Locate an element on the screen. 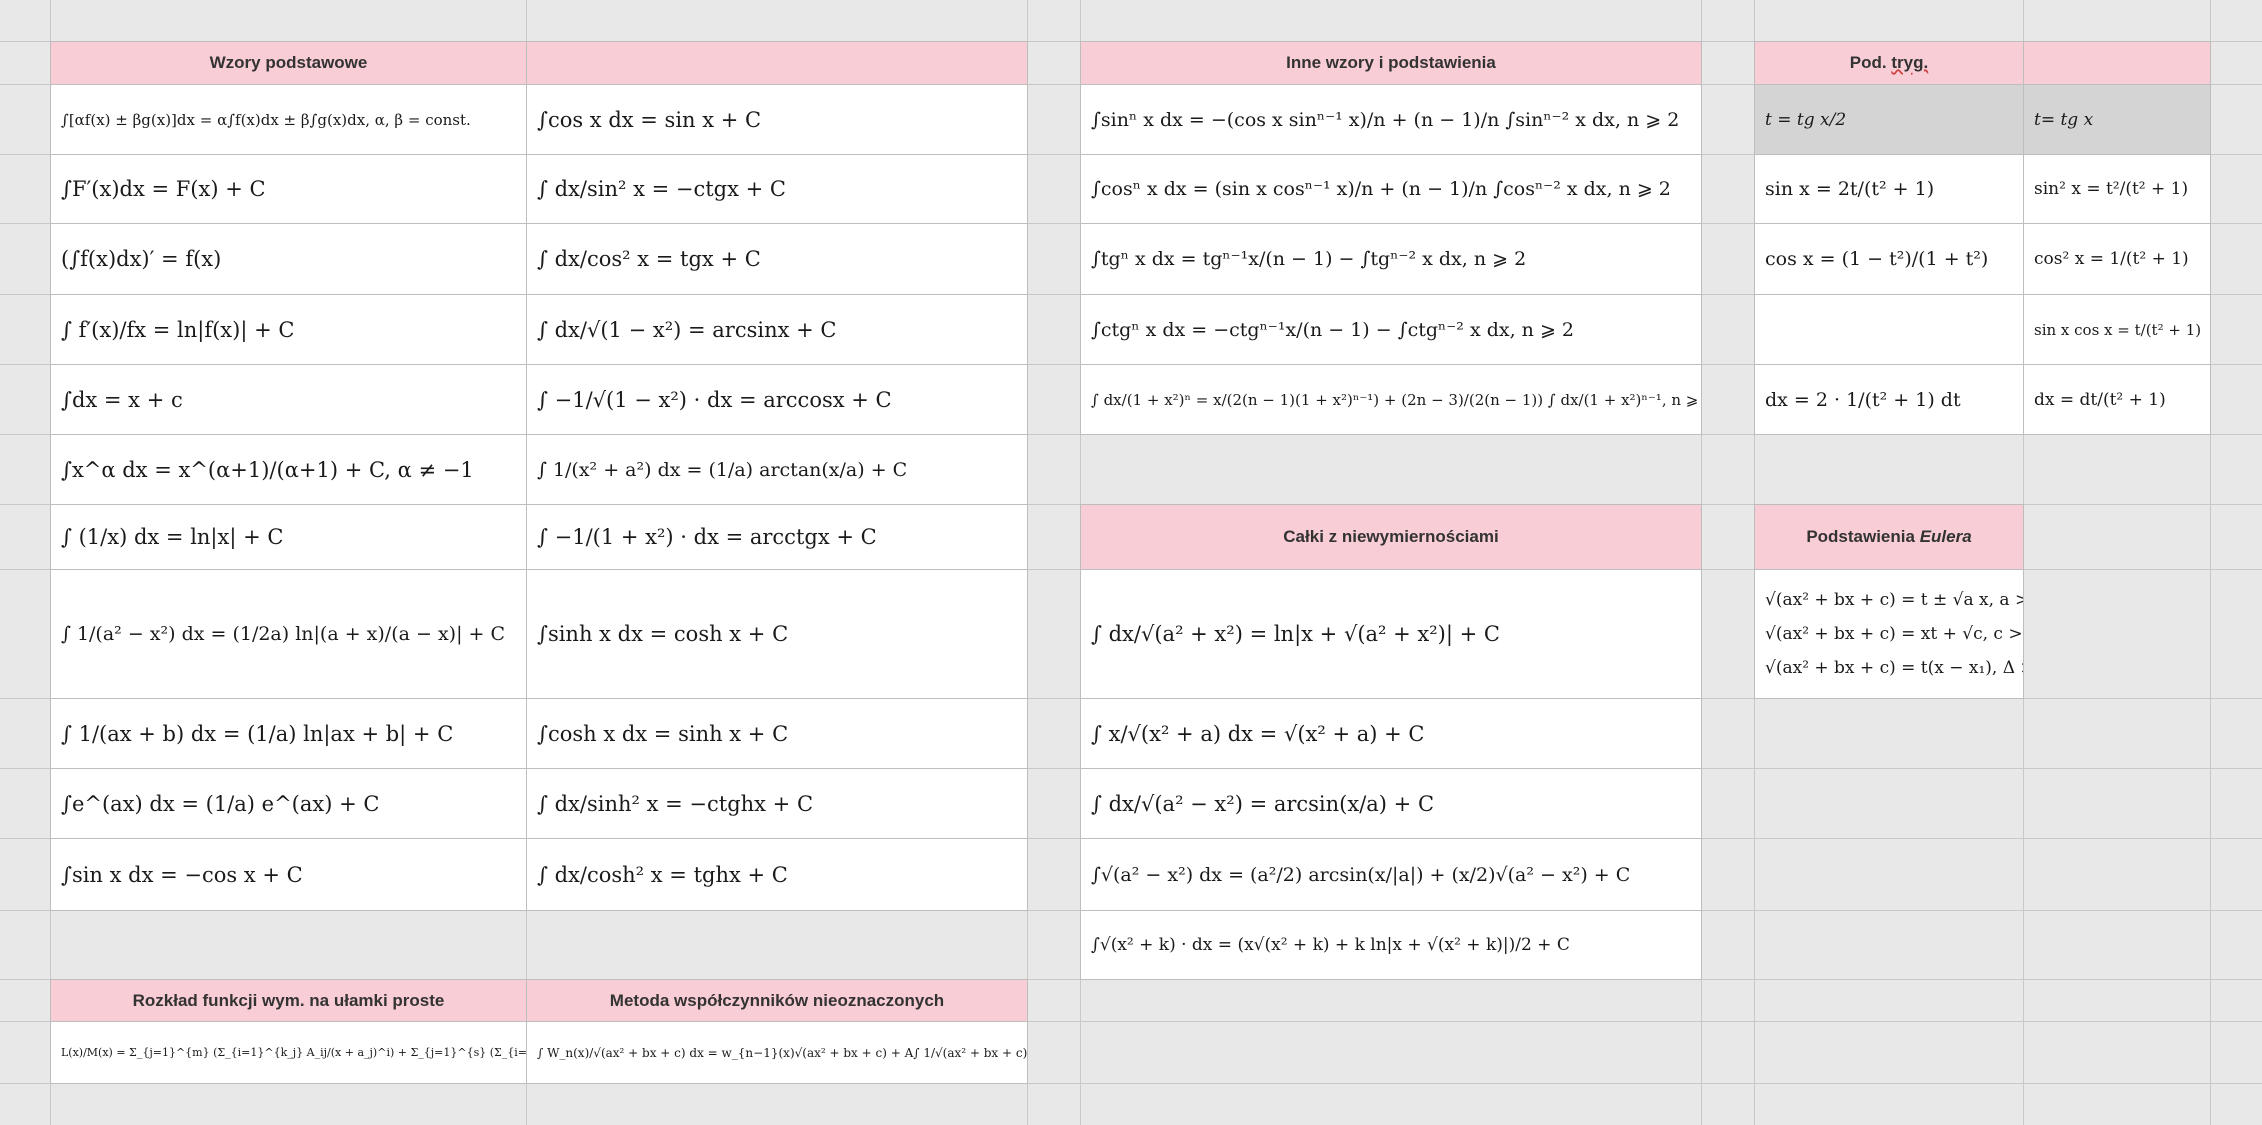 This screenshot has width=2262, height=1125. euler-sub-3: √(ax² + bx + c) = t(x − x₁), Δ > 0 is located at coordinates (1894, 668).